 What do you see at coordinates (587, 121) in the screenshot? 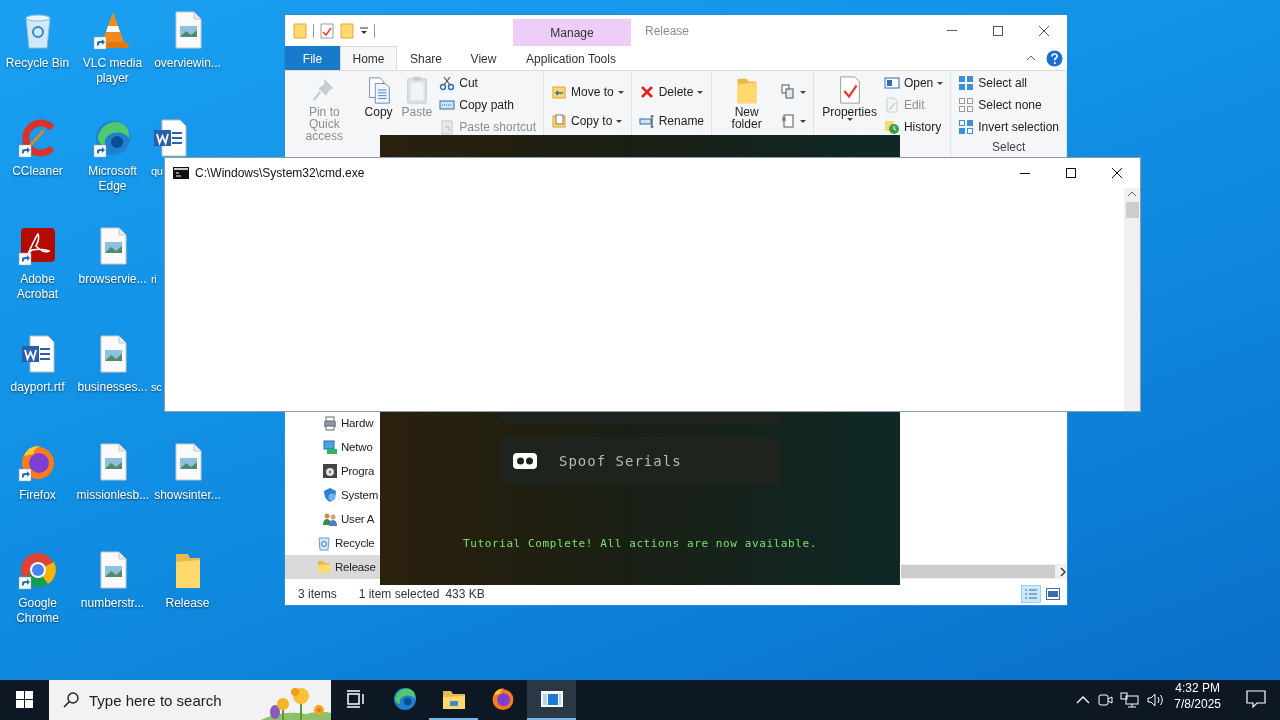
I see `ribbon-button: Copy to` at bounding box center [587, 121].